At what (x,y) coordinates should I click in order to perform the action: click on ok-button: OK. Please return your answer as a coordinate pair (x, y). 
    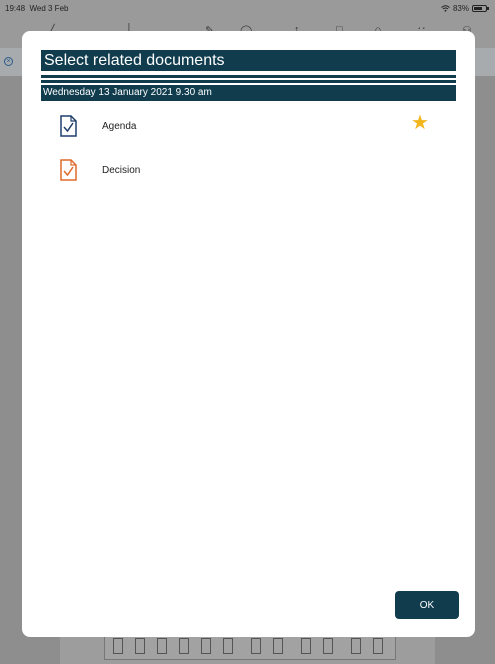
    Looking at the image, I should click on (427, 605).